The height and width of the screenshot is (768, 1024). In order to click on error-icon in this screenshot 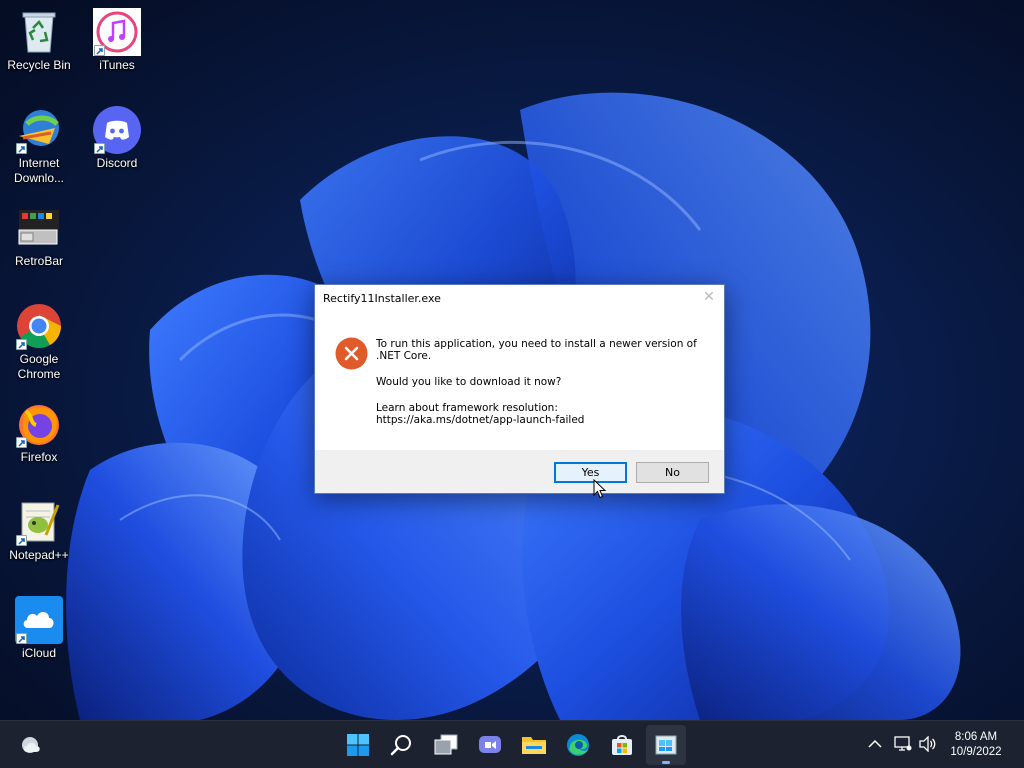, I will do `click(351, 353)`.